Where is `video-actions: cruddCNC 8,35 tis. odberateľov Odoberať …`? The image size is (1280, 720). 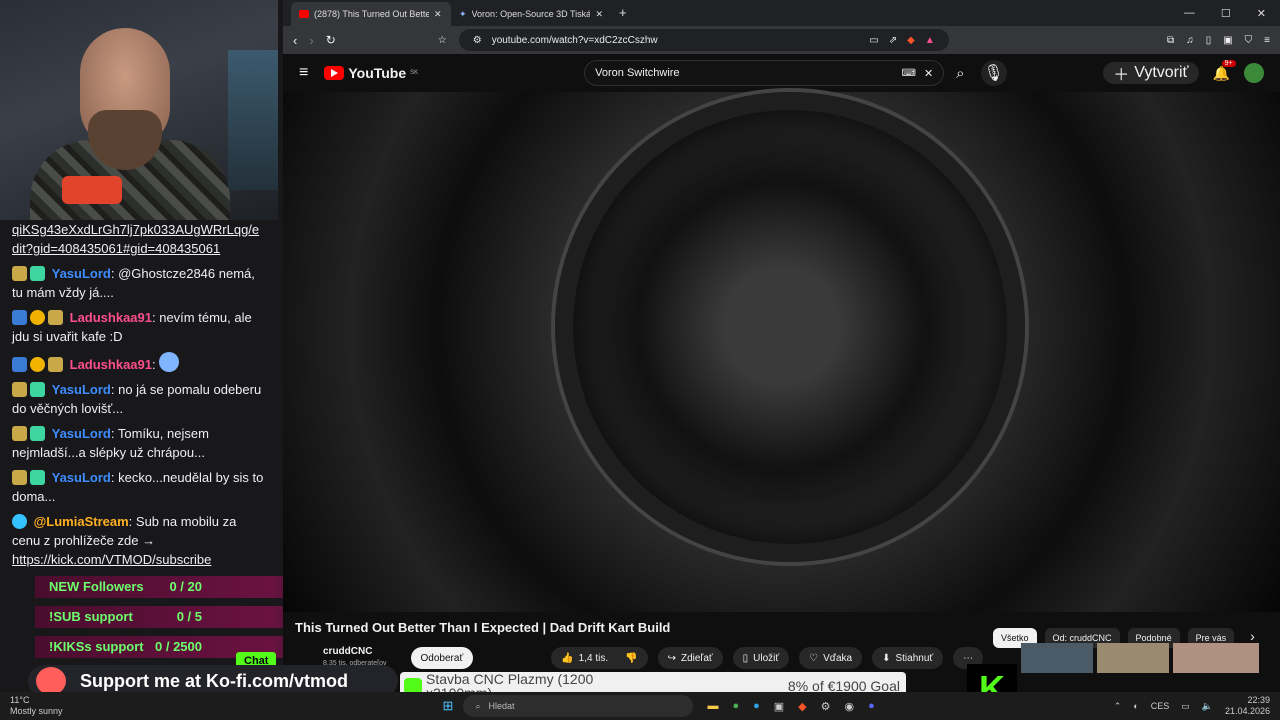
video-actions: cruddCNC 8,35 tis. odberateľov Odoberať … is located at coordinates (801, 658).